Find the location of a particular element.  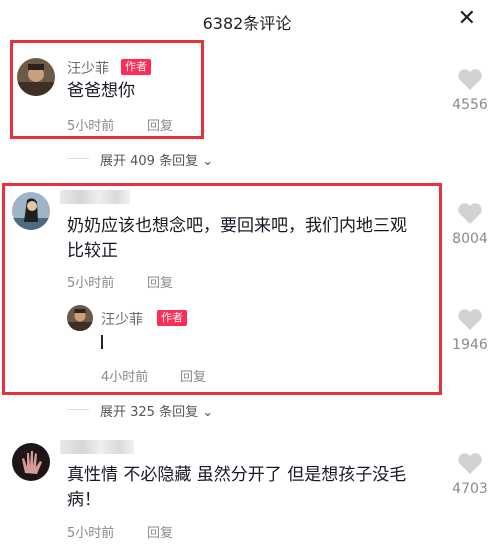

like-count: 4703 is located at coordinates (470, 489).